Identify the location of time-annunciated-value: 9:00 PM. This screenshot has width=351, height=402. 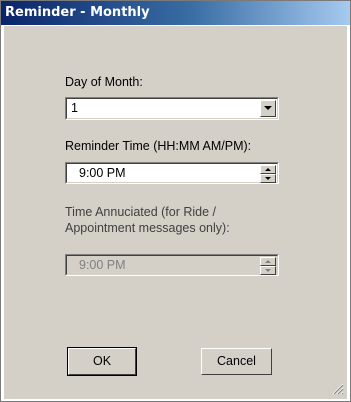
(102, 265).